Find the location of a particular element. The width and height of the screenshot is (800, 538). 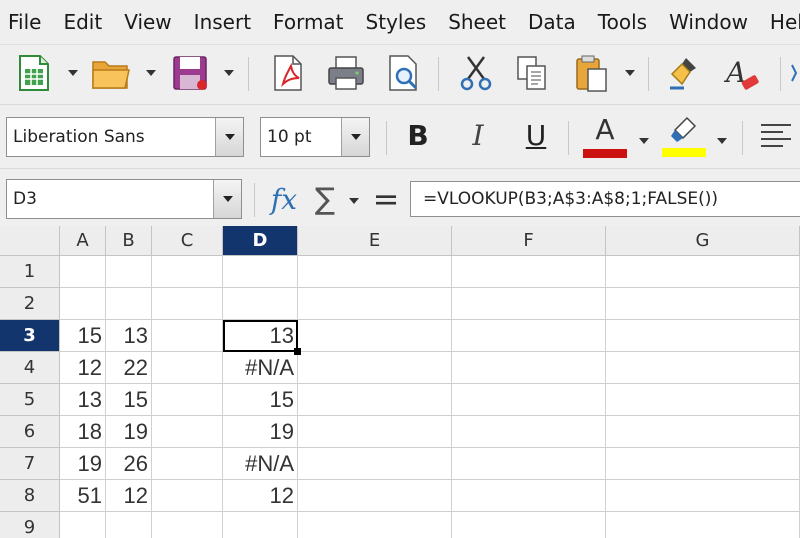

menu-tools: Tools is located at coordinates (622, 22).